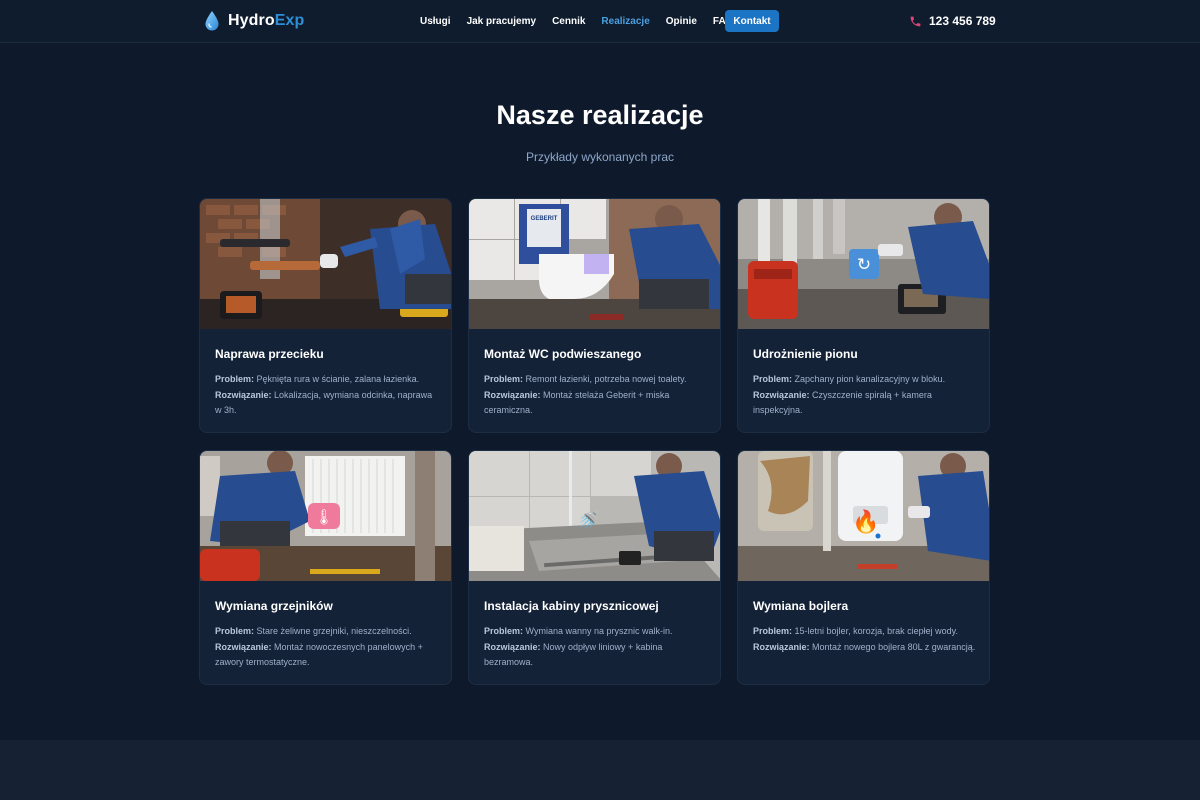  I want to click on next-section-band, so click(600, 770).